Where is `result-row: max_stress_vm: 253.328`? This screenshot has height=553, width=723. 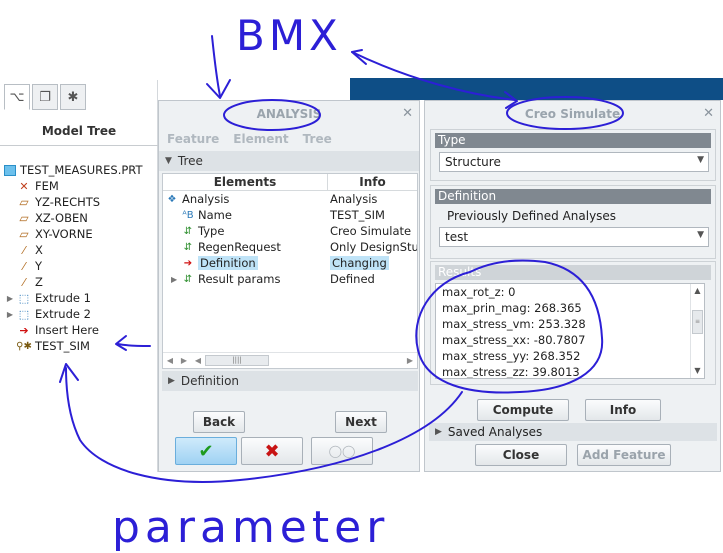
result-row: max_stress_vm: 253.328 is located at coordinates (570, 324).